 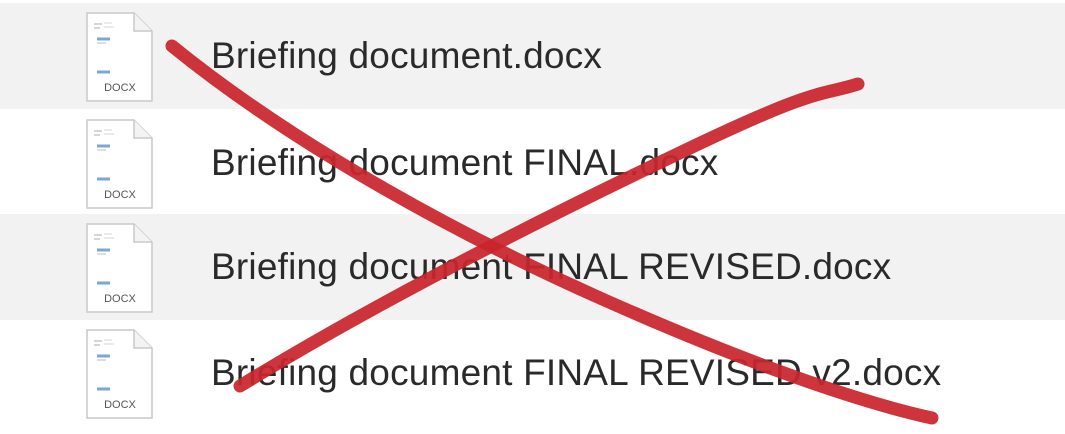 I want to click on file-name: Briefing document.docx, so click(x=407, y=55).